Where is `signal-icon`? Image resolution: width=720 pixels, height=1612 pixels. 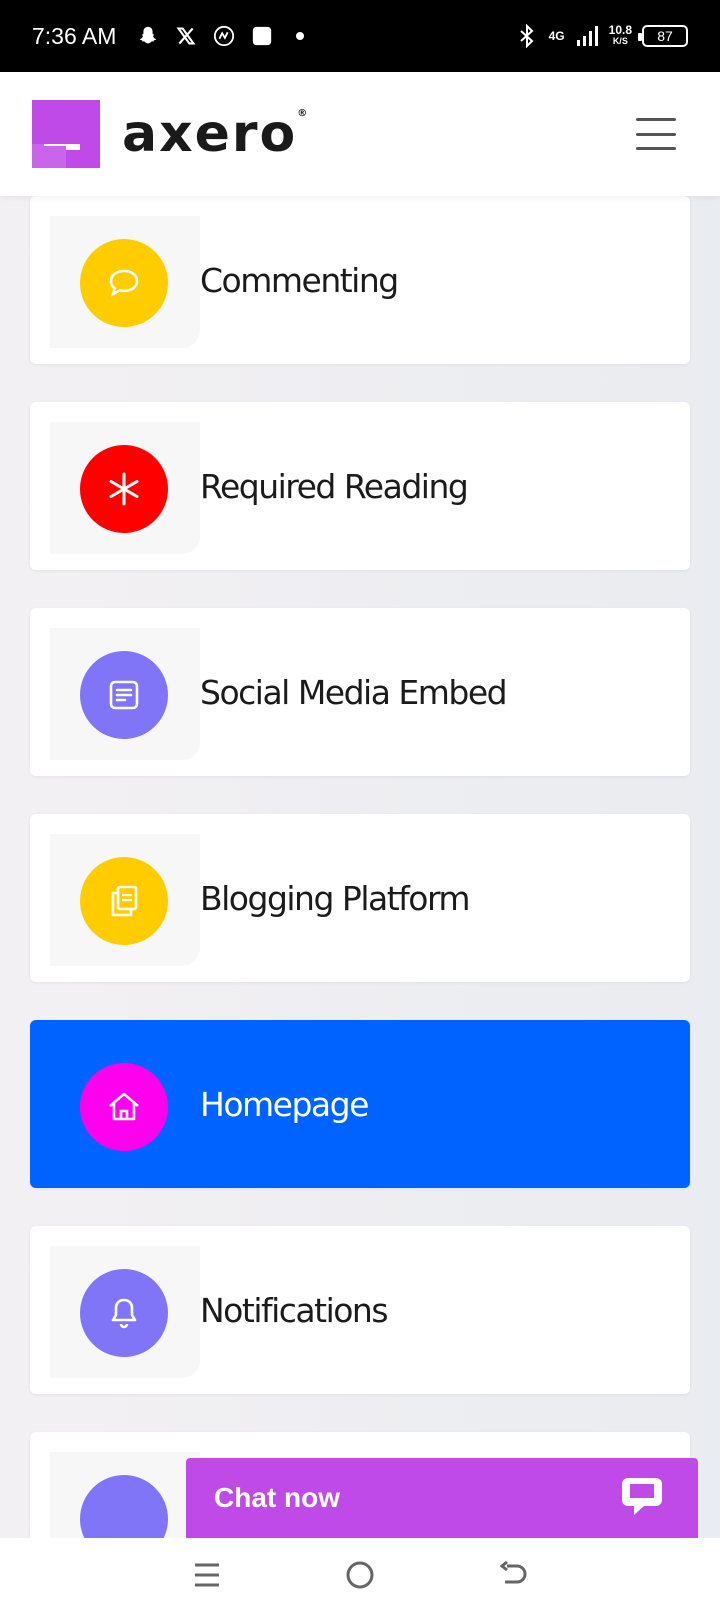
signal-icon is located at coordinates (587, 36).